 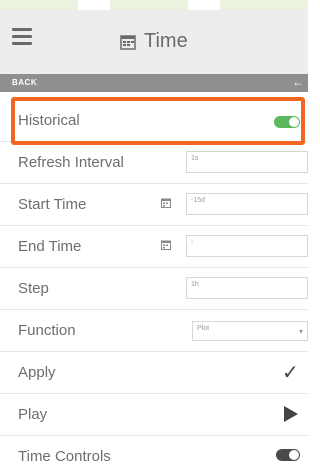 What do you see at coordinates (154, 373) in the screenshot?
I see `row-apply: Apply ✓` at bounding box center [154, 373].